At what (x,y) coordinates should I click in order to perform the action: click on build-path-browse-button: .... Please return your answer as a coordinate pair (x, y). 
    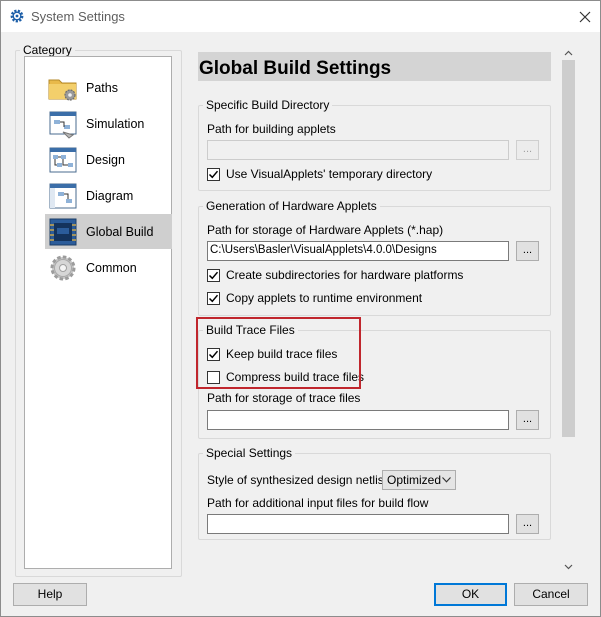
    Looking at the image, I should click on (527, 150).